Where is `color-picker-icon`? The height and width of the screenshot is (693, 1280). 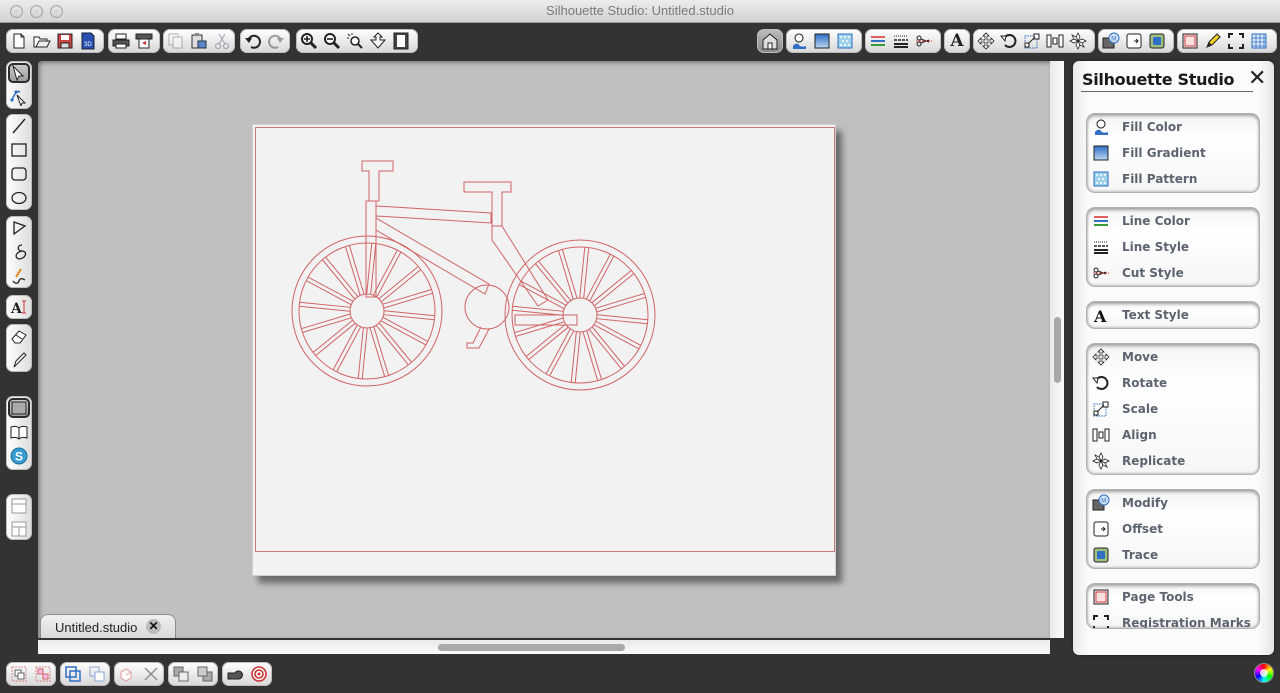
color-picker-icon is located at coordinates (1264, 673).